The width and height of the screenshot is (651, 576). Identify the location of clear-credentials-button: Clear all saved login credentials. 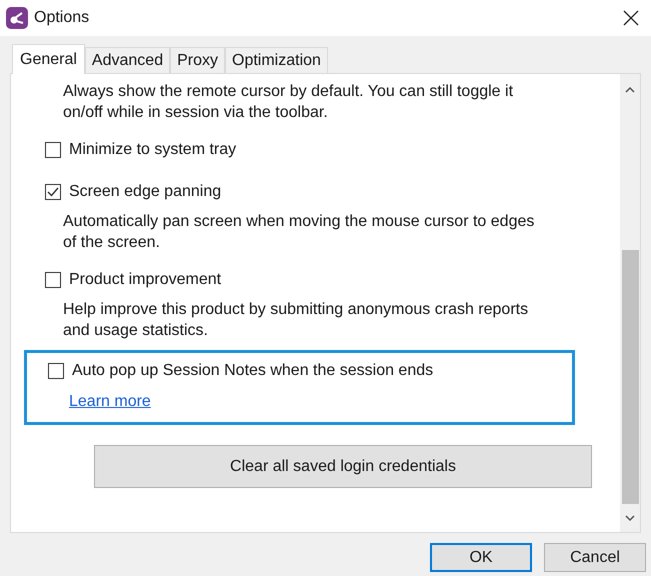
(343, 466).